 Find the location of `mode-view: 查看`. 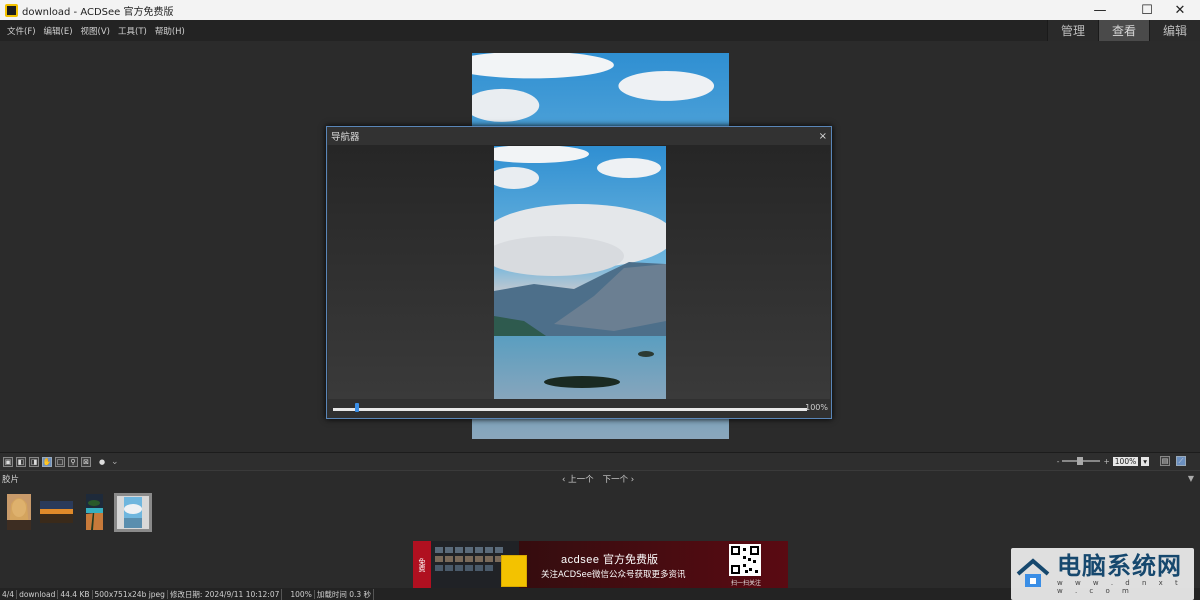

mode-view: 查看 is located at coordinates (1123, 30).